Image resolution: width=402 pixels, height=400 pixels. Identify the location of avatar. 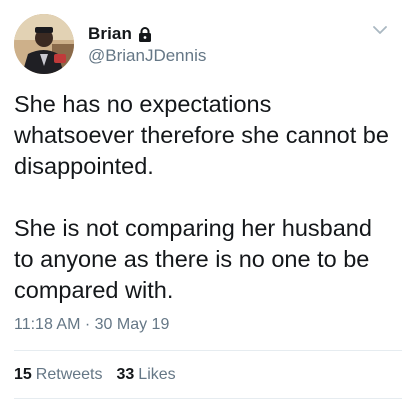
(44, 44).